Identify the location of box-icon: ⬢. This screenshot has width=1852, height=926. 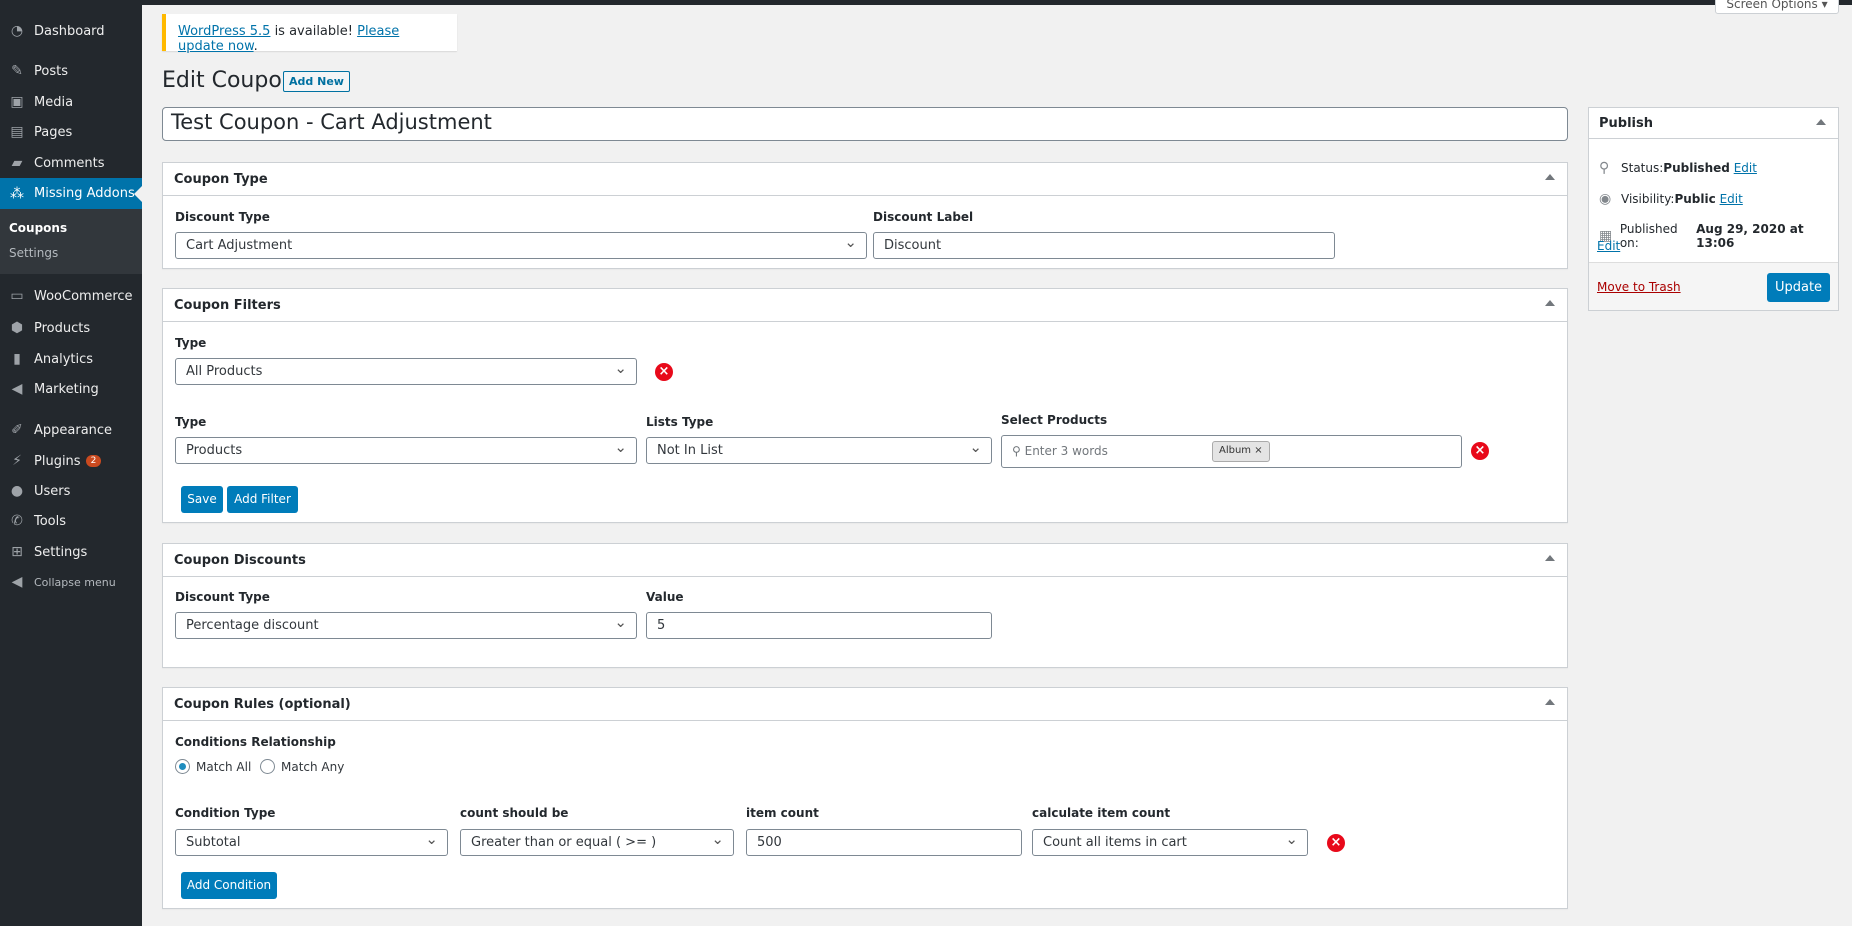
(17, 328).